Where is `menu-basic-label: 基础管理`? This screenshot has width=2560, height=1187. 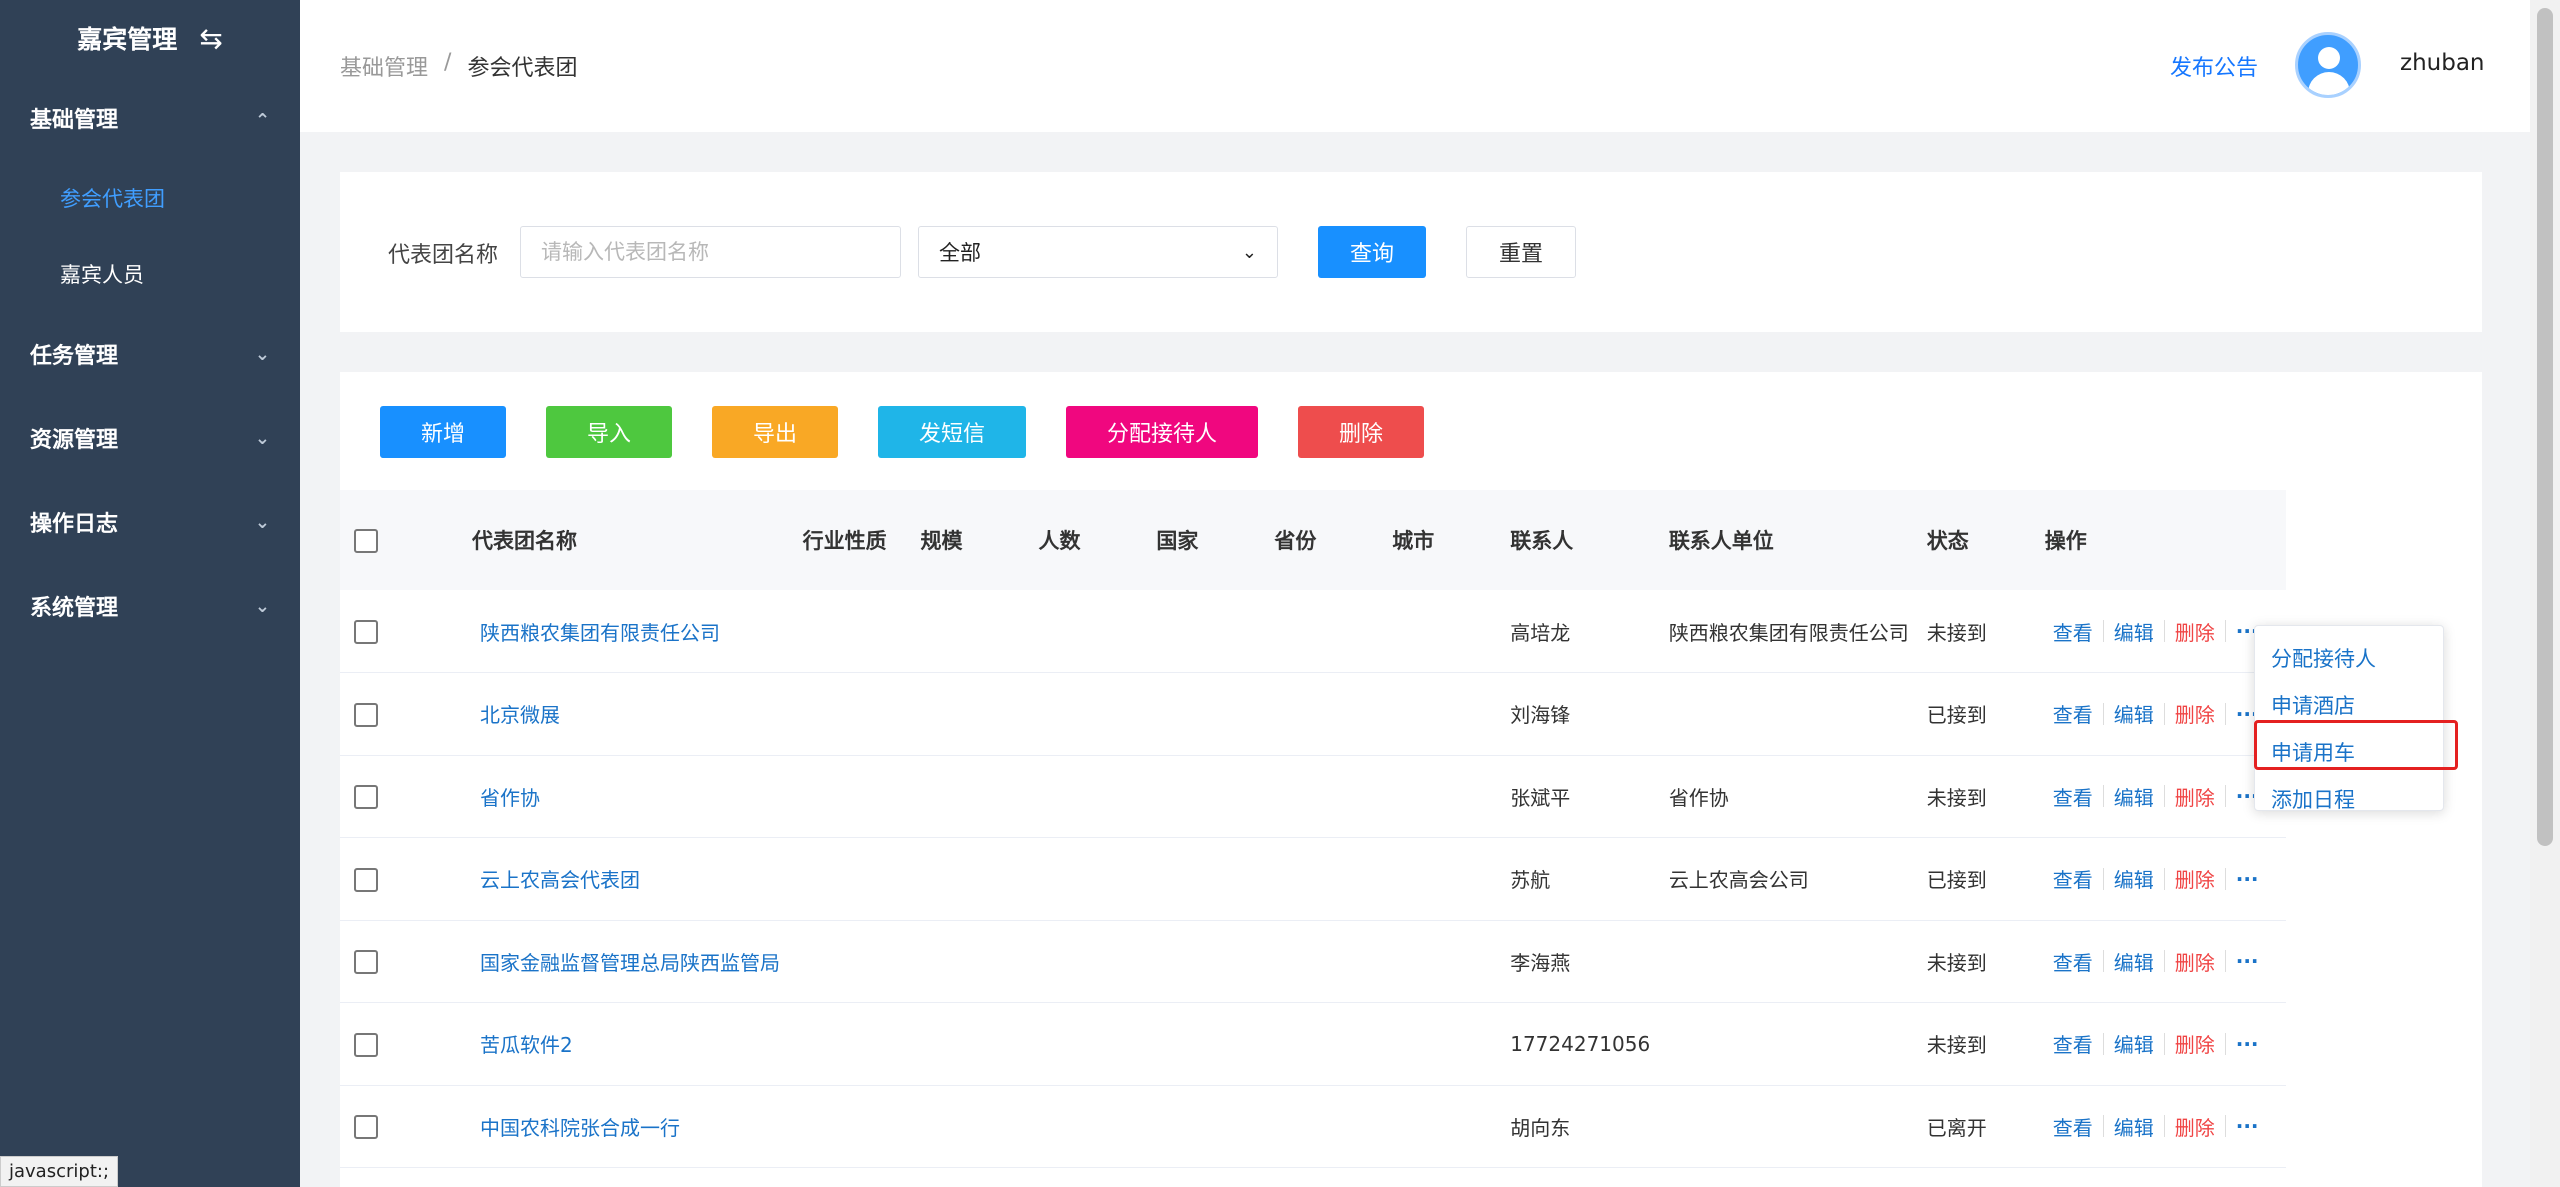 menu-basic-label: 基础管理 is located at coordinates (74, 120).